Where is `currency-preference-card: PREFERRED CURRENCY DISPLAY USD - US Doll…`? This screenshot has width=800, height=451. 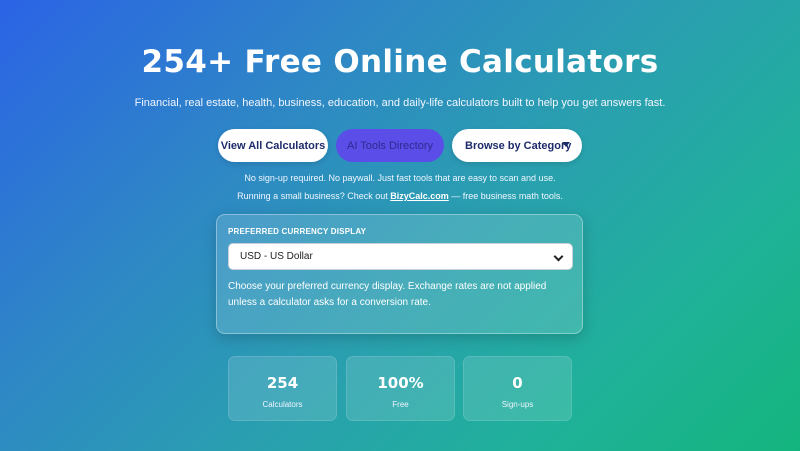 currency-preference-card: PREFERRED CURRENCY DISPLAY USD - US Doll… is located at coordinates (399, 274).